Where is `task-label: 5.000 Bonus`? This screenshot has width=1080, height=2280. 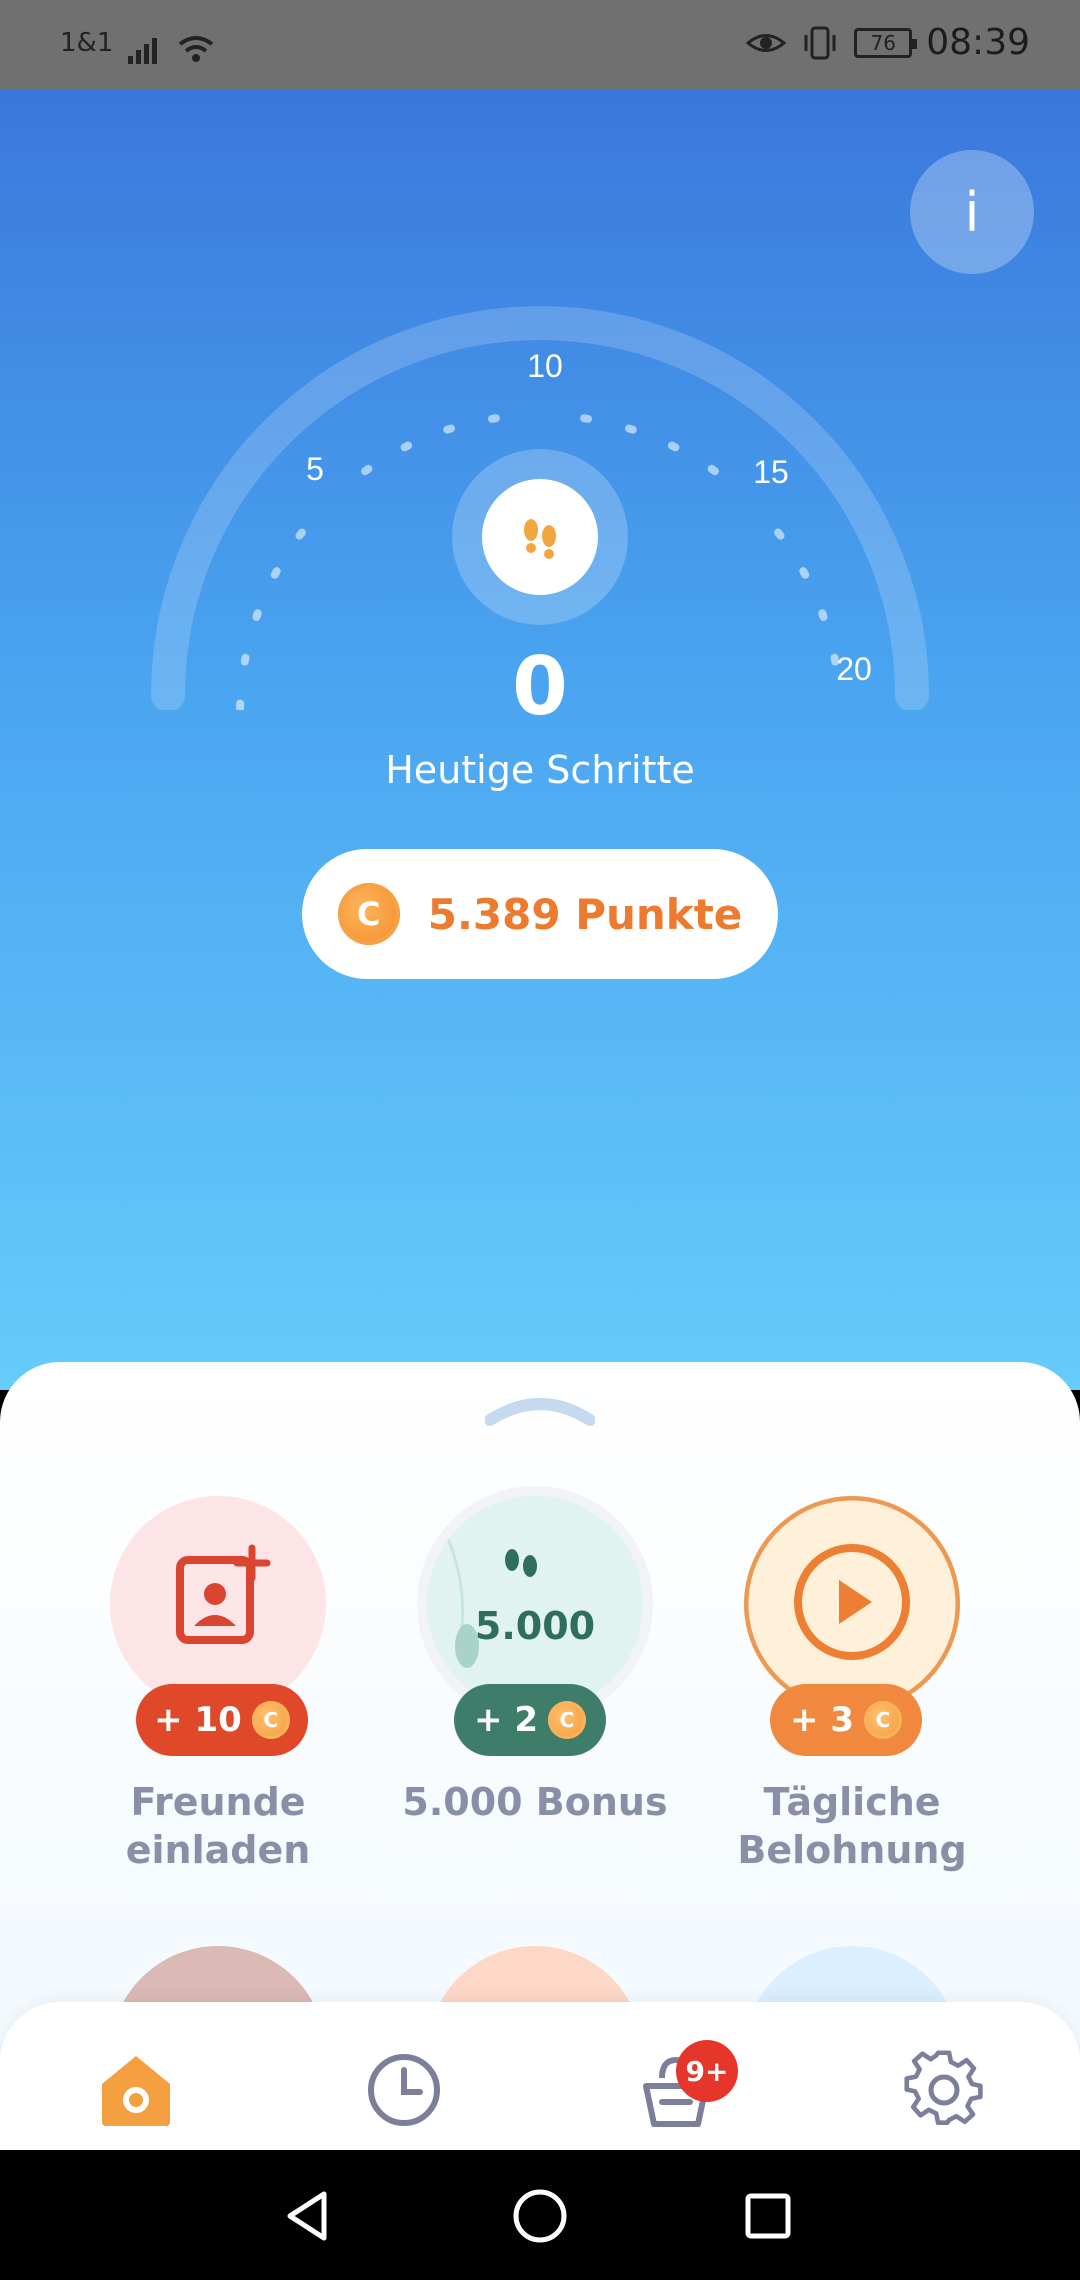
task-label: 5.000 Bonus is located at coordinates (535, 1802).